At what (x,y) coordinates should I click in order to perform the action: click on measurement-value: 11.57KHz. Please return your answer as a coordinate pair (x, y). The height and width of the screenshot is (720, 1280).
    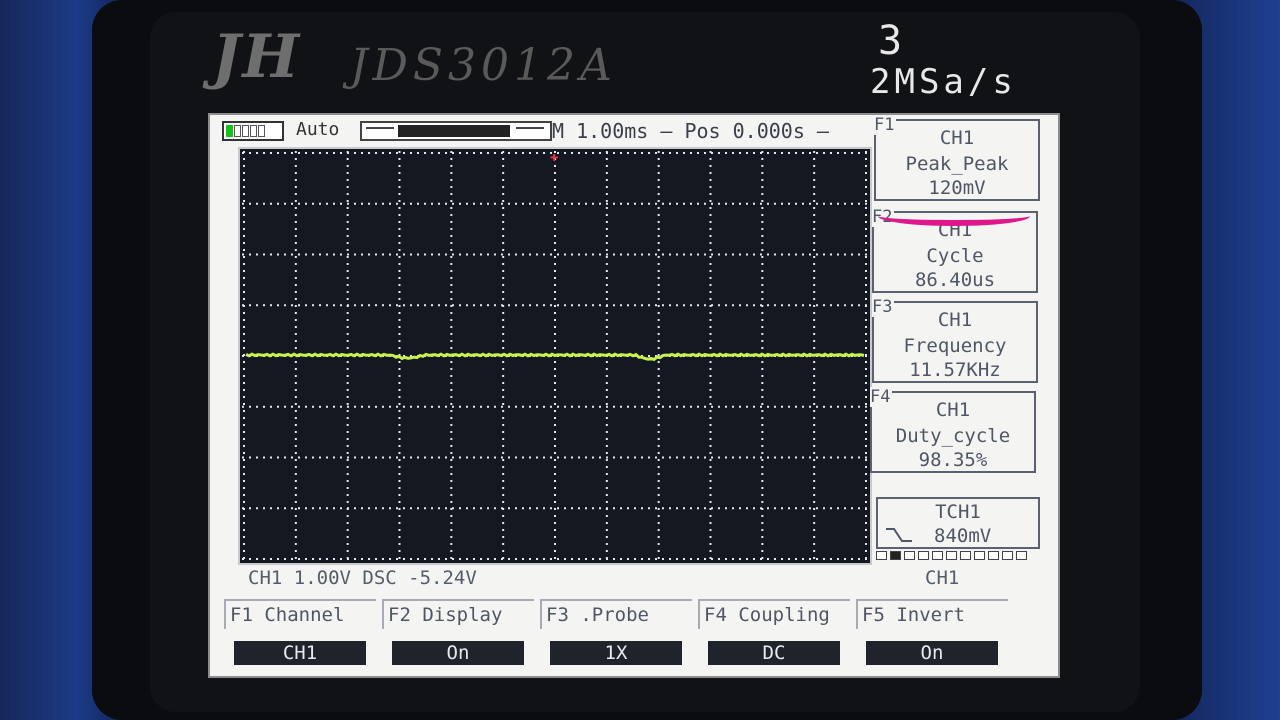
    Looking at the image, I should click on (955, 370).